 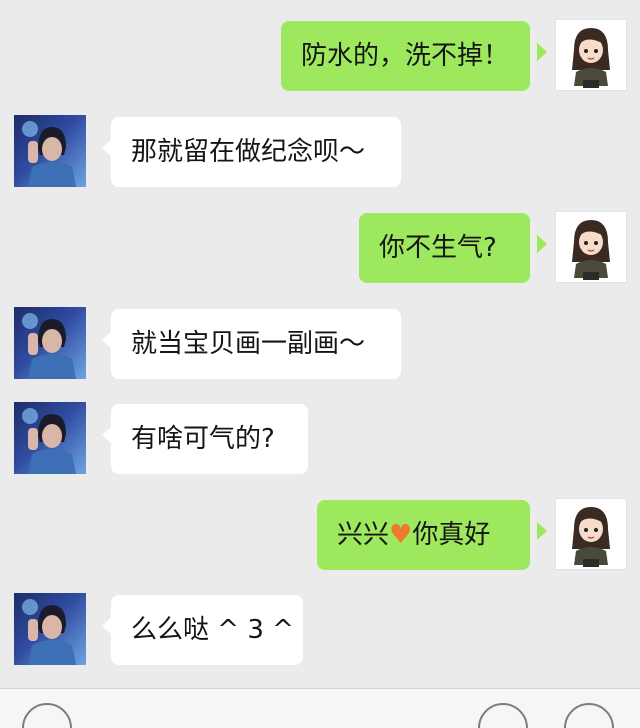 What do you see at coordinates (248, 152) in the screenshot?
I see `message-text: 那就留在做纪念呗～` at bounding box center [248, 152].